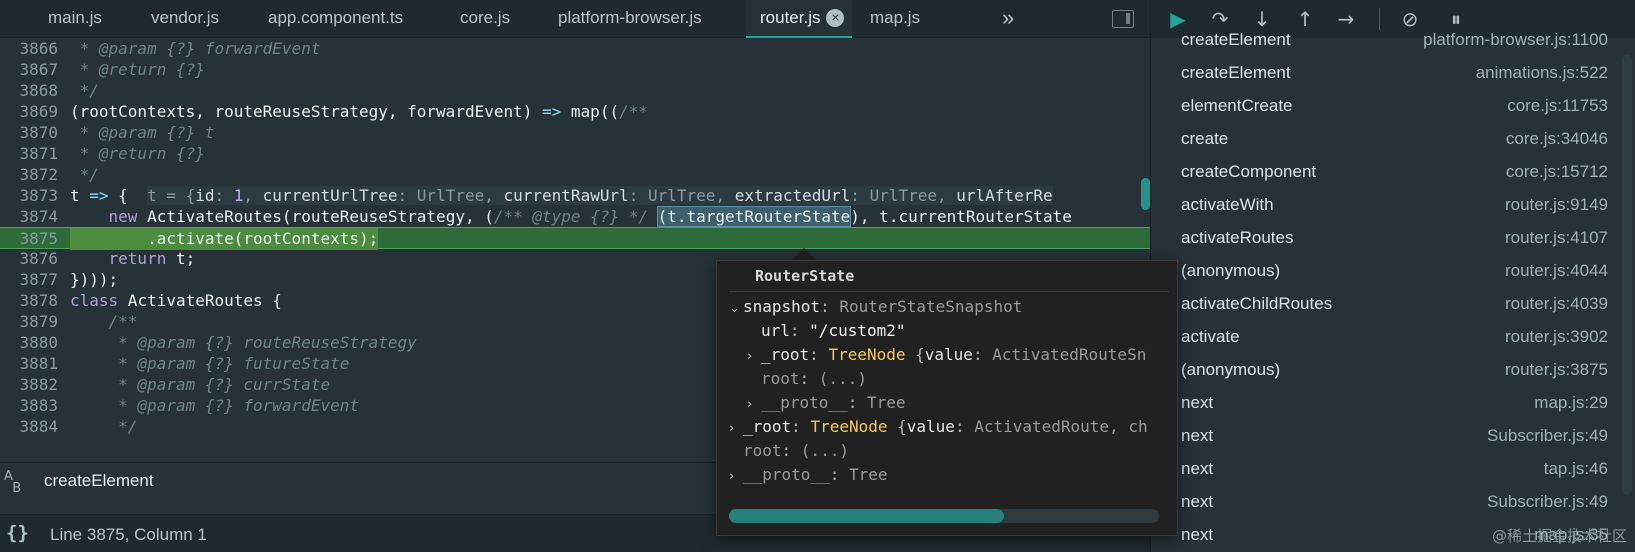 The image size is (1635, 552). Describe the element at coordinates (736, 309) in the screenshot. I see `chevron-down-icon: ⌄` at that location.